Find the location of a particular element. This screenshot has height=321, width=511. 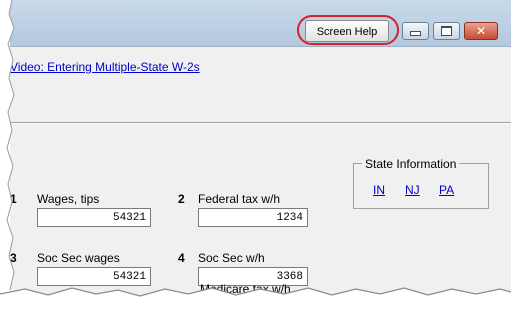

maximize-button is located at coordinates (446, 31).